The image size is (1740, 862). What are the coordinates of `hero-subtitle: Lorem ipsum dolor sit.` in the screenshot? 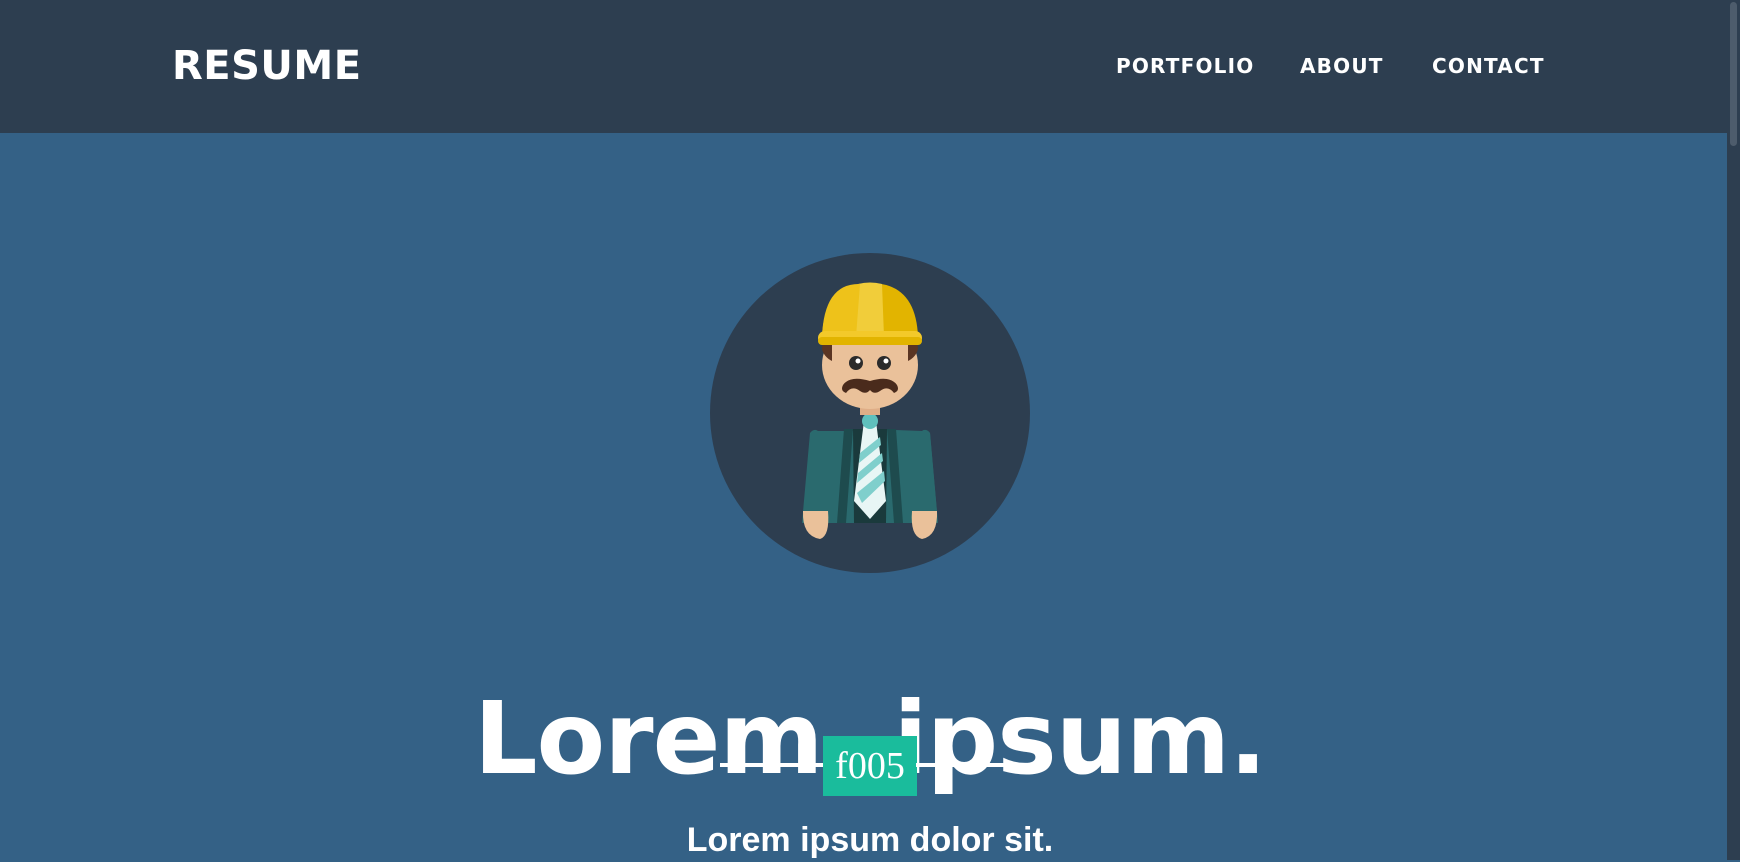 It's located at (870, 840).